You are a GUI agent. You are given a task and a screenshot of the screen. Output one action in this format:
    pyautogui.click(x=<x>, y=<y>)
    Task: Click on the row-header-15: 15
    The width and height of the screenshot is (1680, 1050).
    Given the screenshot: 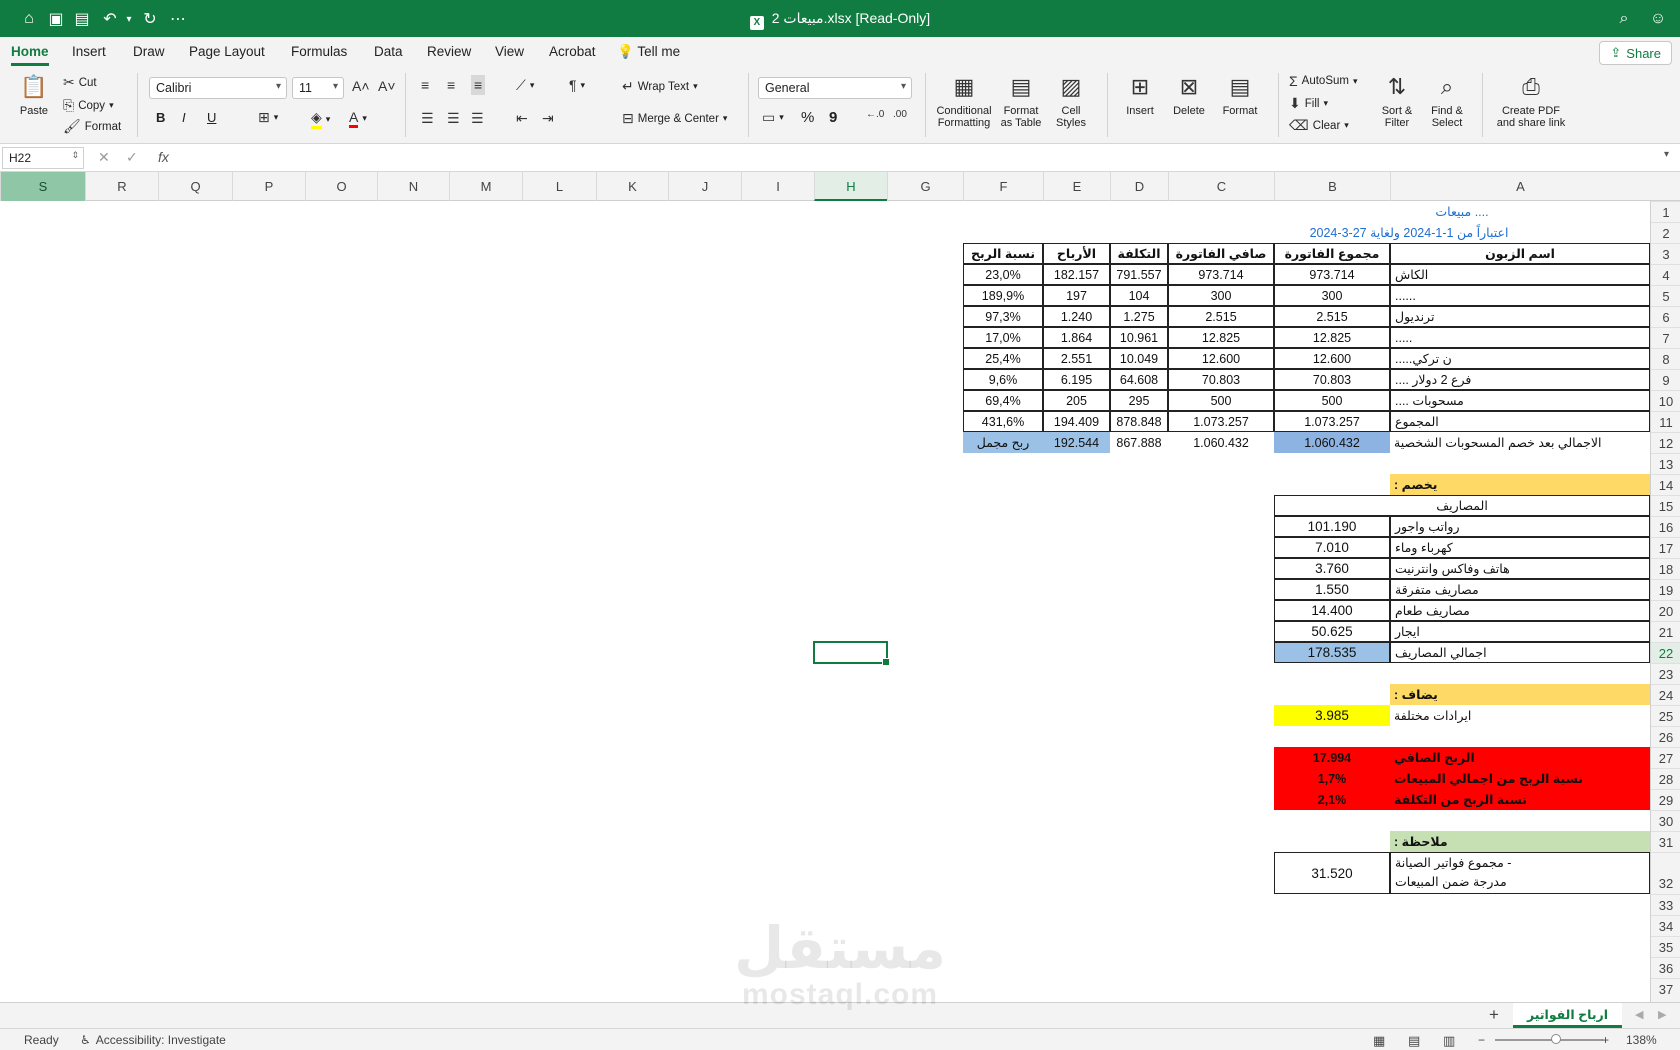 What is the action you would take?
    pyautogui.click(x=1665, y=505)
    